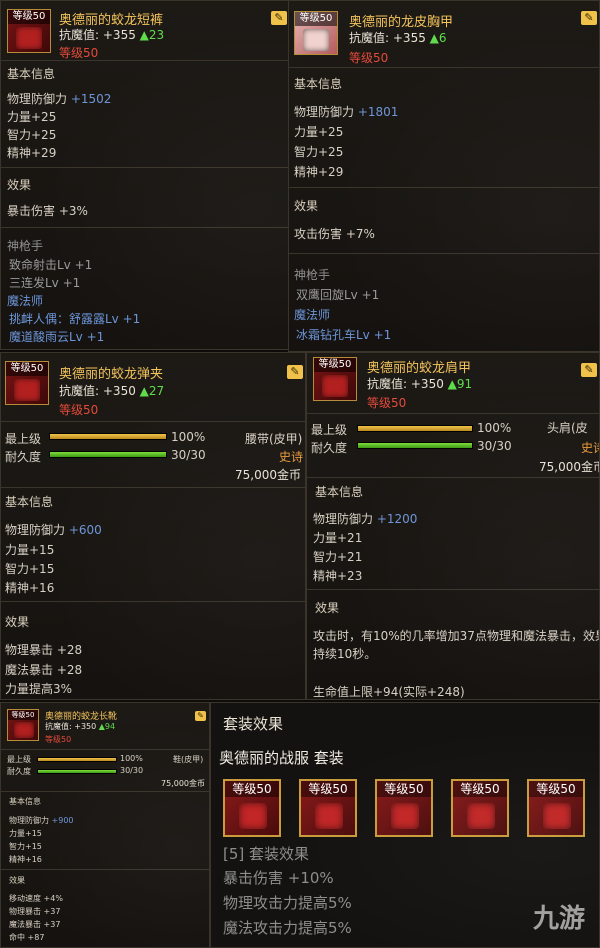 This screenshot has width=600, height=948. What do you see at coordinates (338, 295) in the screenshot?
I see `skill-line: 双鹰回旋Lv +1` at bounding box center [338, 295].